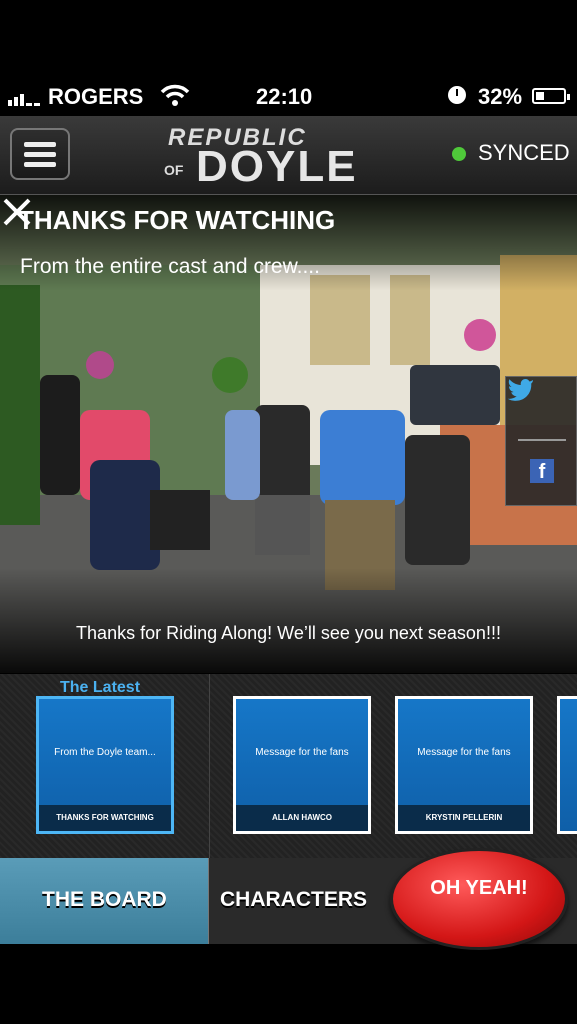  What do you see at coordinates (40, 154) in the screenshot?
I see `menu-button` at bounding box center [40, 154].